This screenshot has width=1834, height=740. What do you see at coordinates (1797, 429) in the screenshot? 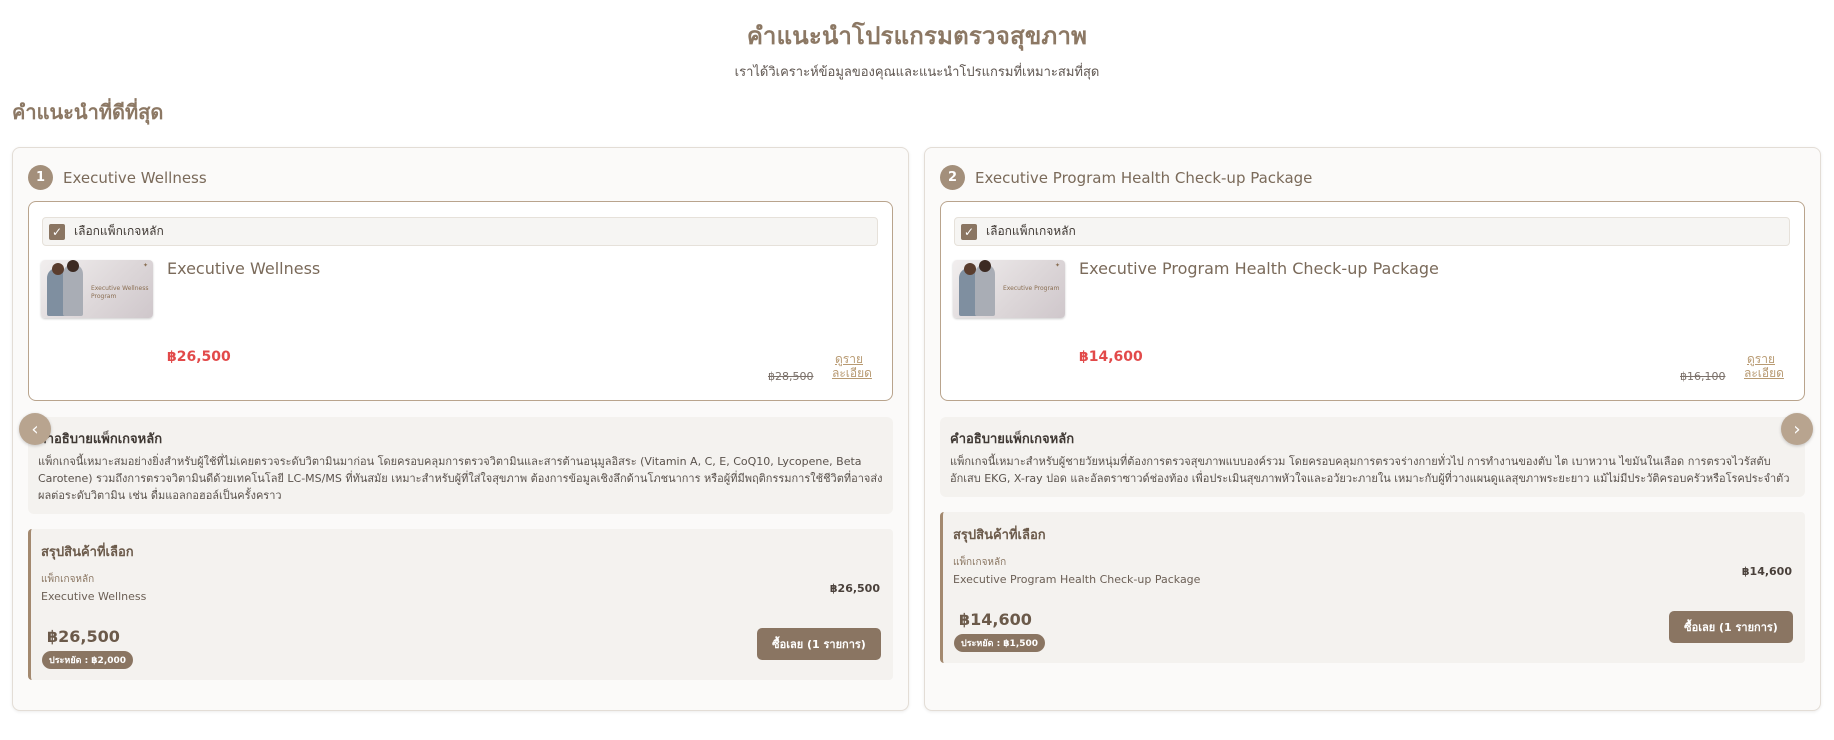
I see `chevron-right-icon: ›` at bounding box center [1797, 429].